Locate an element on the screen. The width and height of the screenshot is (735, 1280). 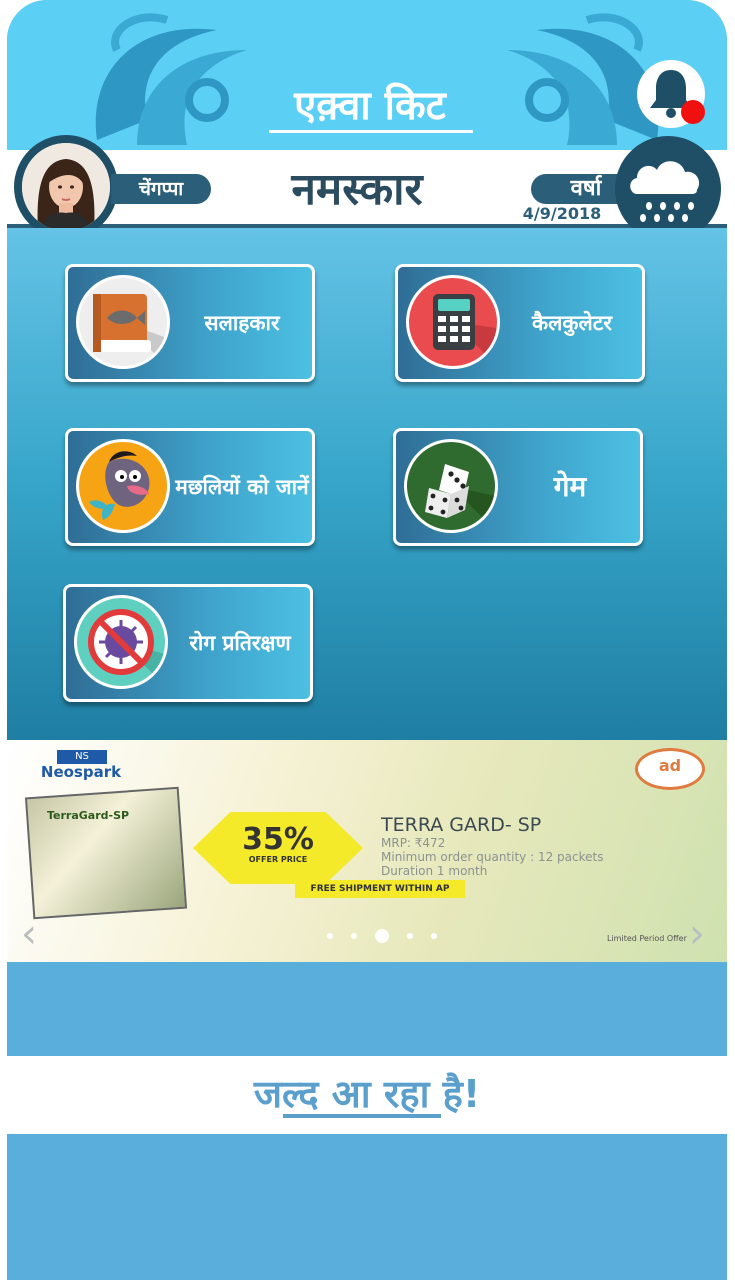
offer-percent: 35% is located at coordinates (278, 839).